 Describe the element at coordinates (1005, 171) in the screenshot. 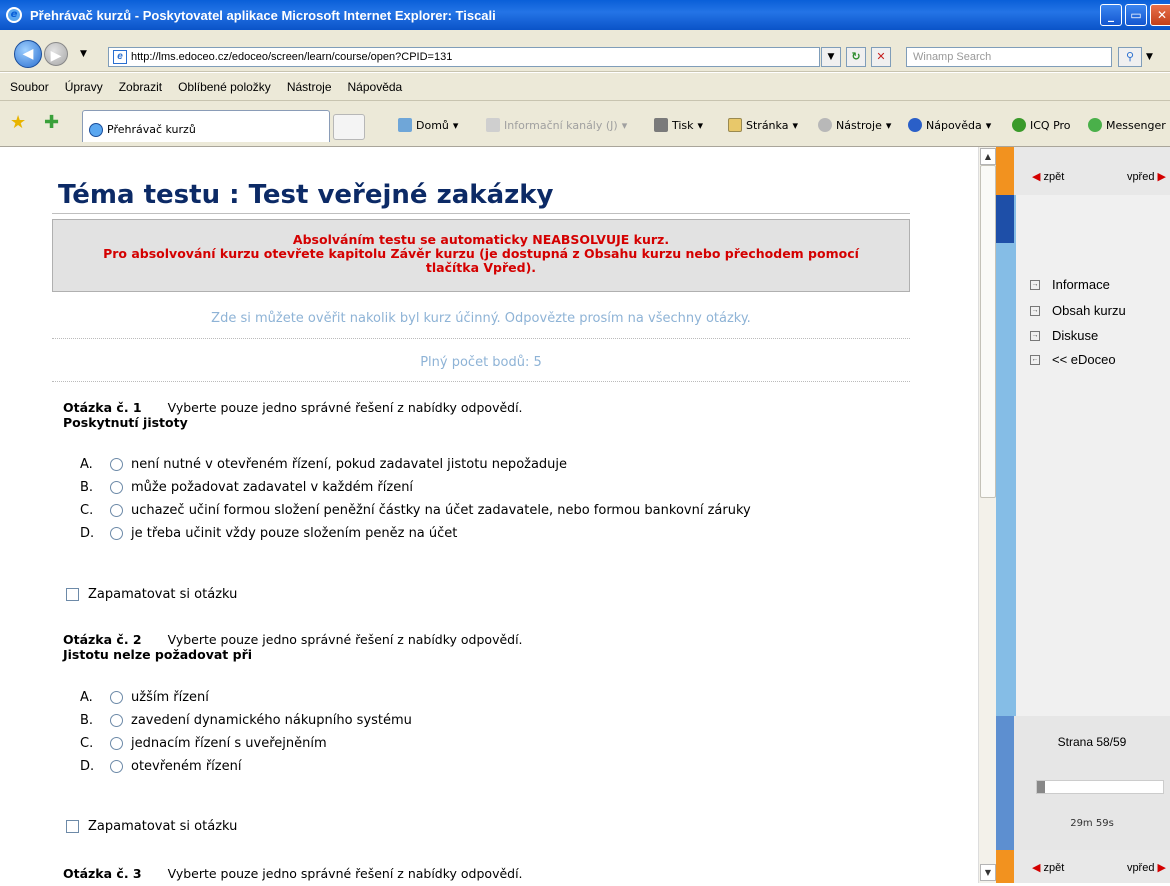

I see `sidebar-orange-top` at that location.